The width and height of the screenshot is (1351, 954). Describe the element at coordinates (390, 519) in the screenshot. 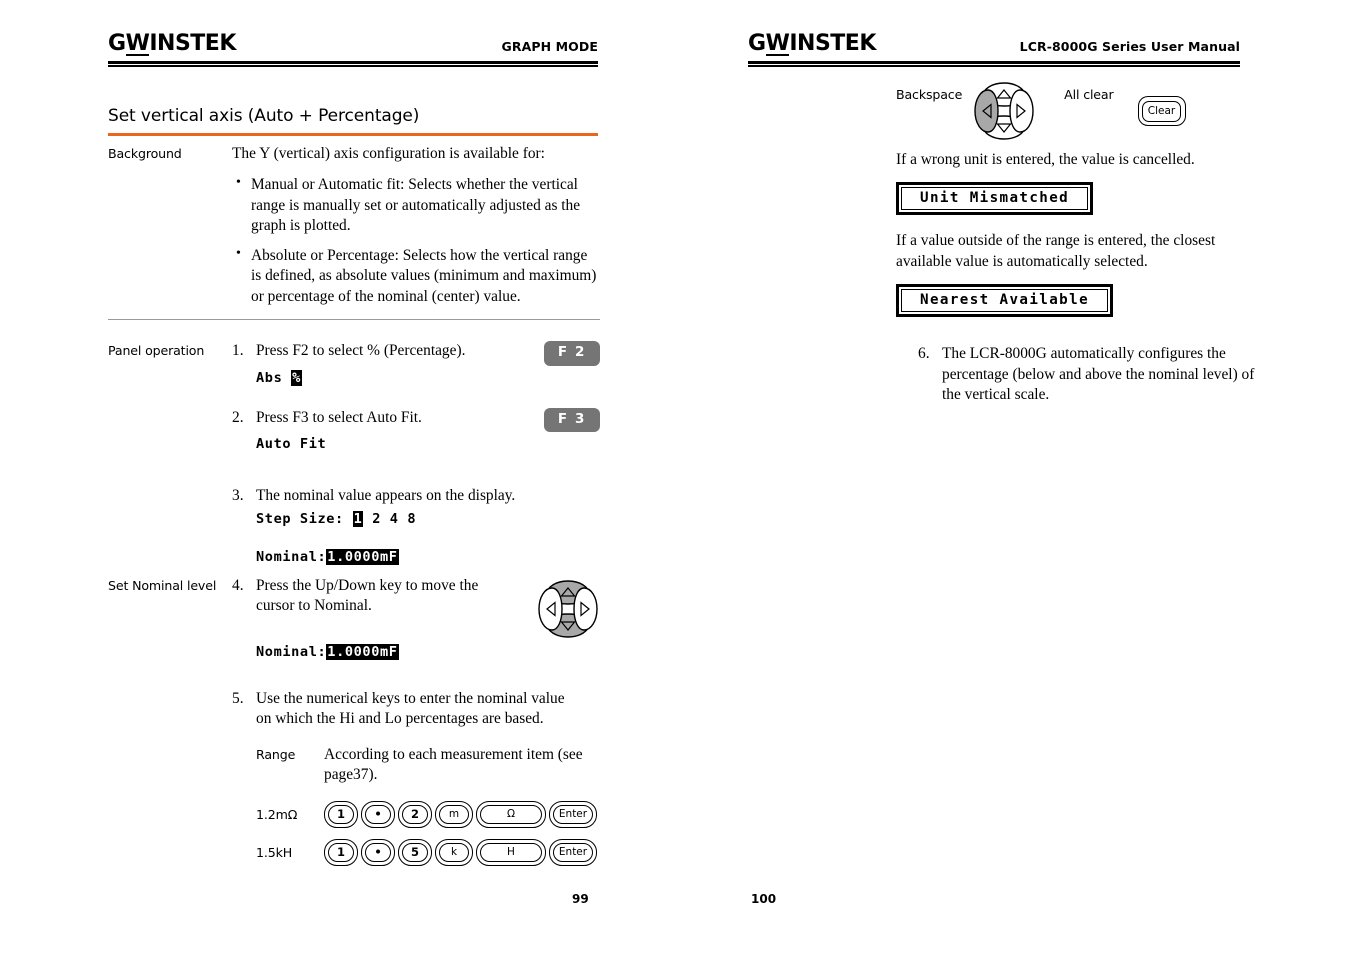

I see `step-size-options: 2 4 8` at that location.